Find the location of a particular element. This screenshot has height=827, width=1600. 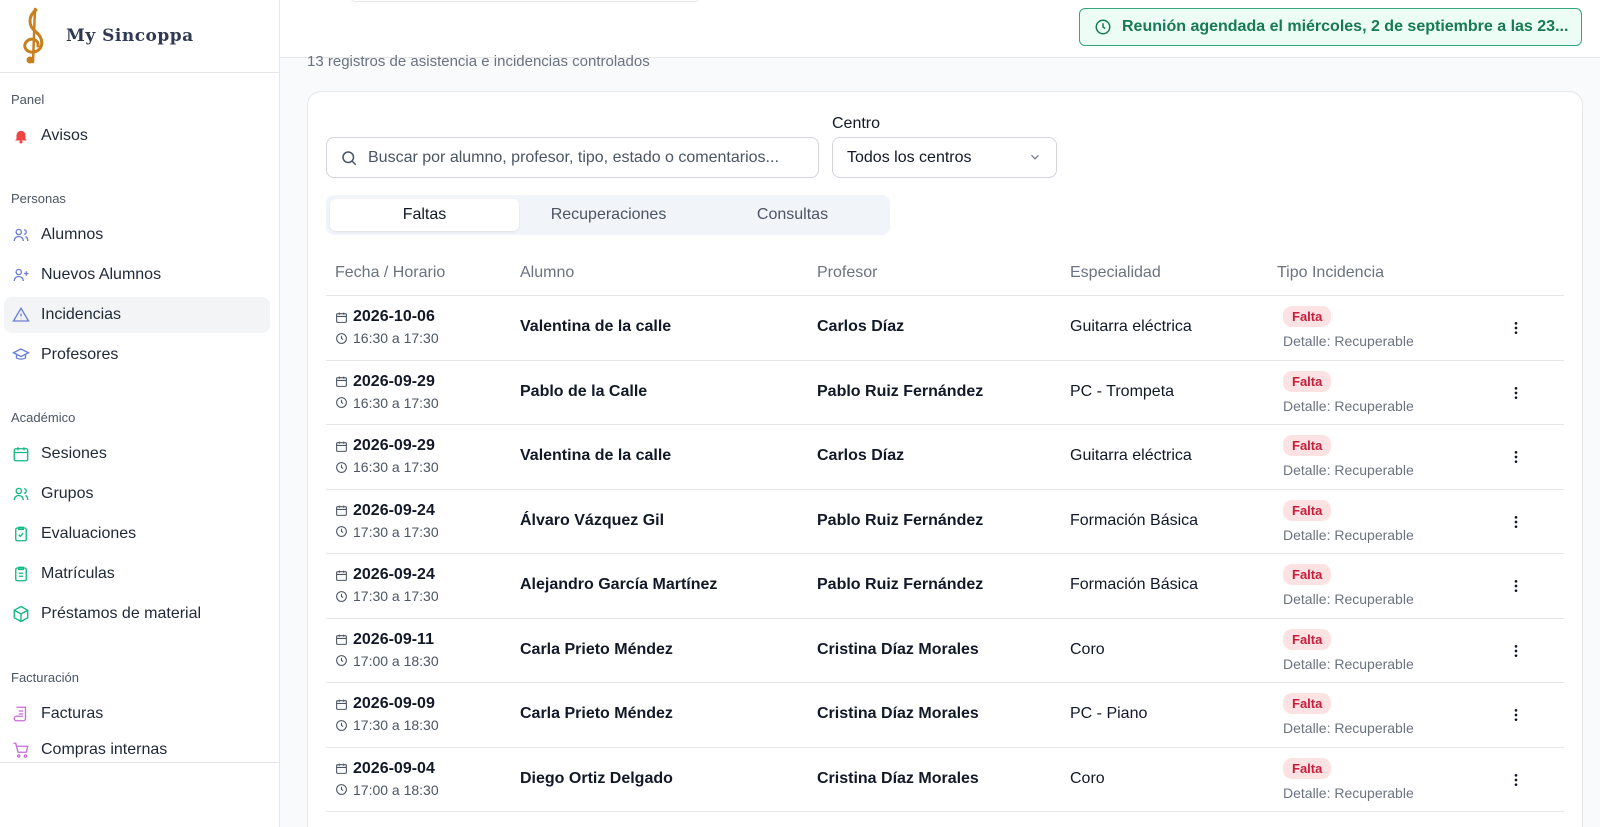

column-header-especialidad: Especialidad is located at coordinates (1115, 273).